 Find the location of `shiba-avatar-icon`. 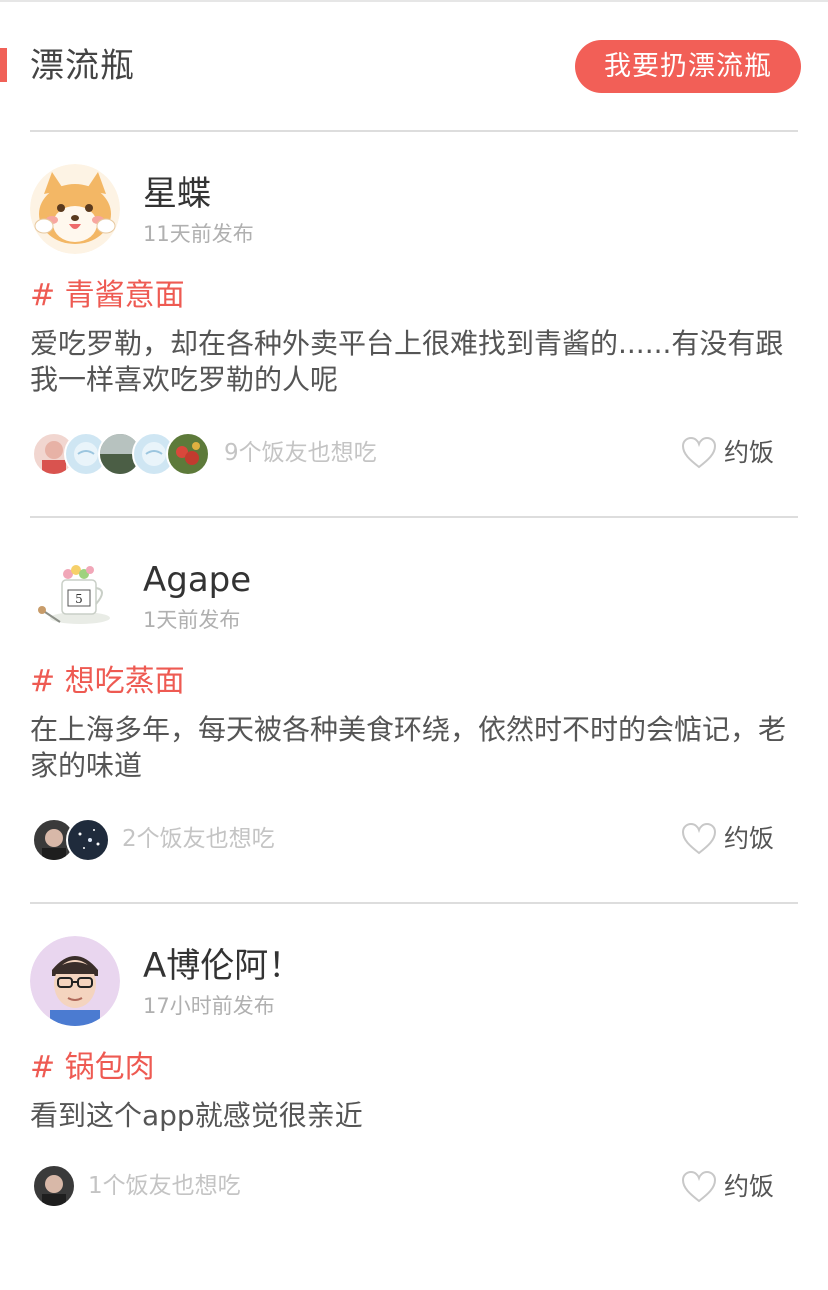

shiba-avatar-icon is located at coordinates (75, 209).